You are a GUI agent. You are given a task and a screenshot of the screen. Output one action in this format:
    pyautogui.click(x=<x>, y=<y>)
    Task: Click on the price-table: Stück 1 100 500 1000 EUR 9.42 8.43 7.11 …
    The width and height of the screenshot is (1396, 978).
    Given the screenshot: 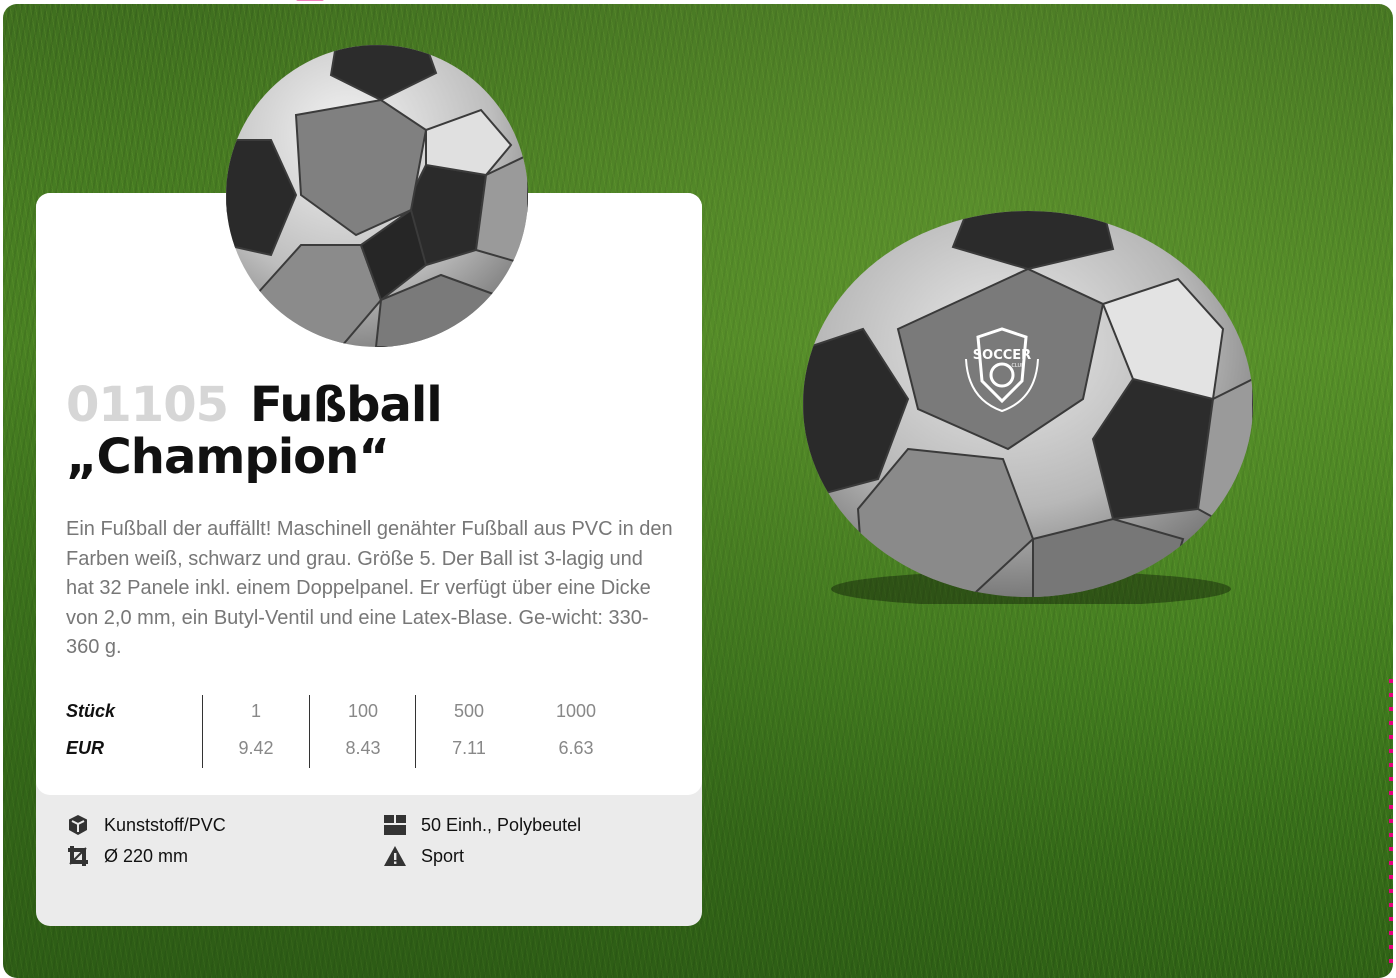 What is the action you would take?
    pyautogui.click(x=346, y=732)
    